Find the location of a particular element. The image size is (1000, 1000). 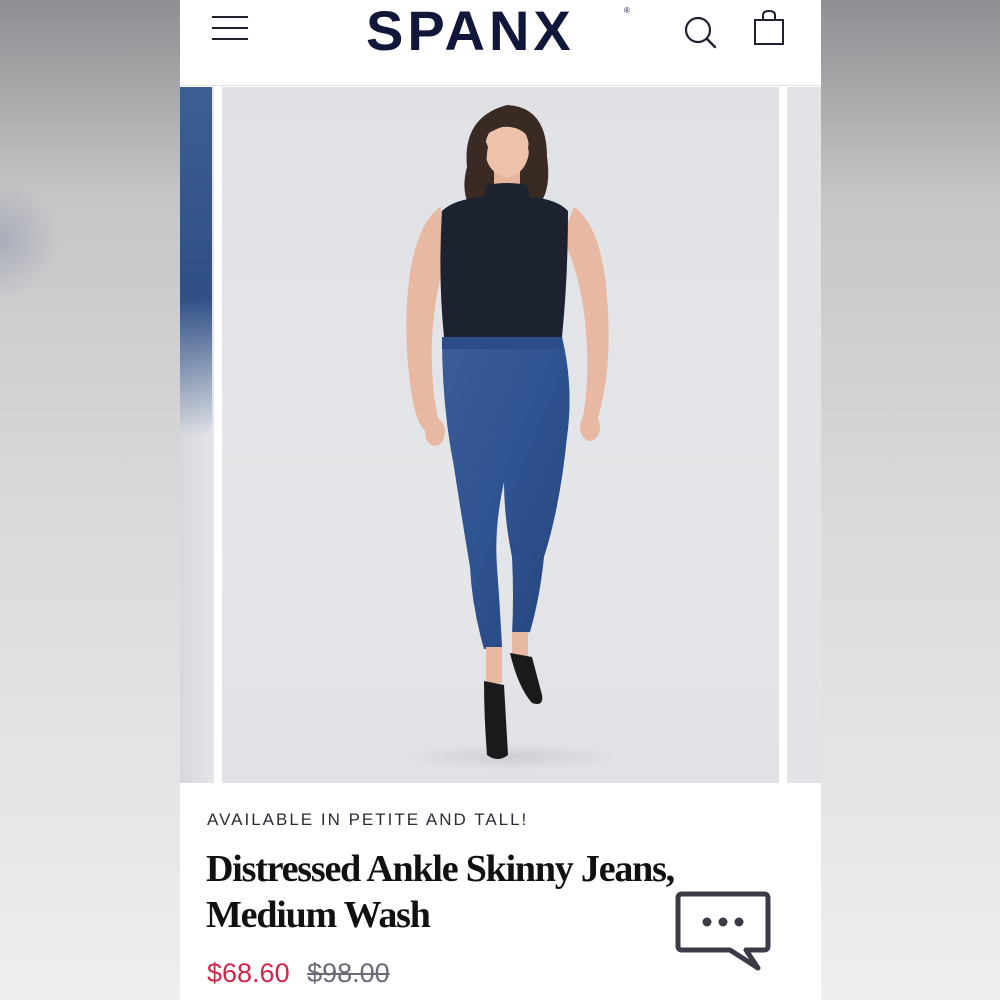

sale-price: $68.60 is located at coordinates (248, 973).